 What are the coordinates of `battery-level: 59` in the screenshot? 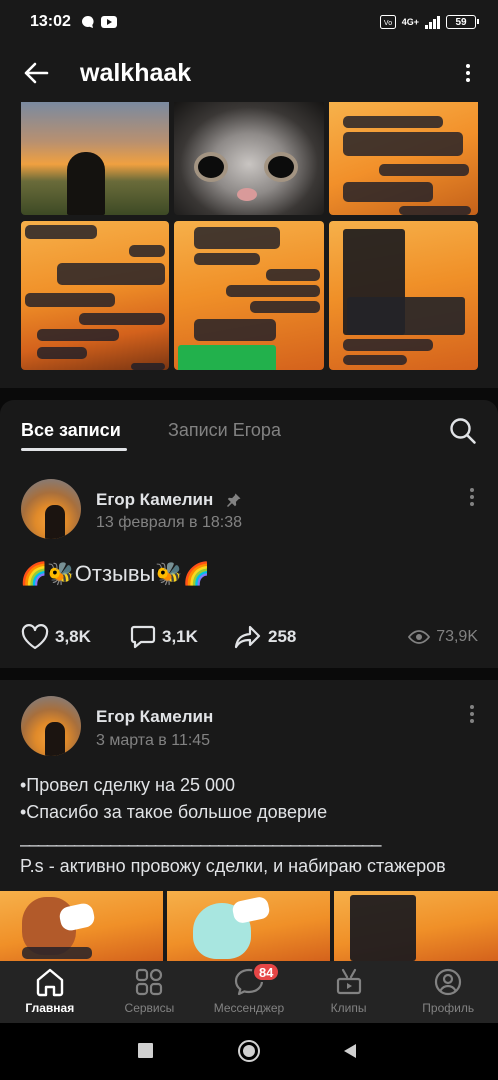 It's located at (461, 22).